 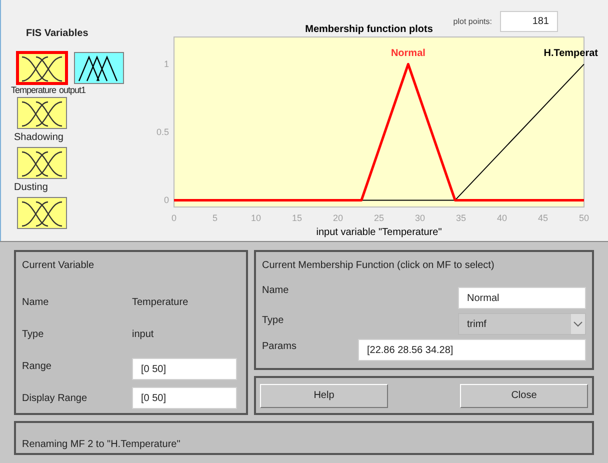 I want to click on series-label: Normal, so click(x=408, y=54).